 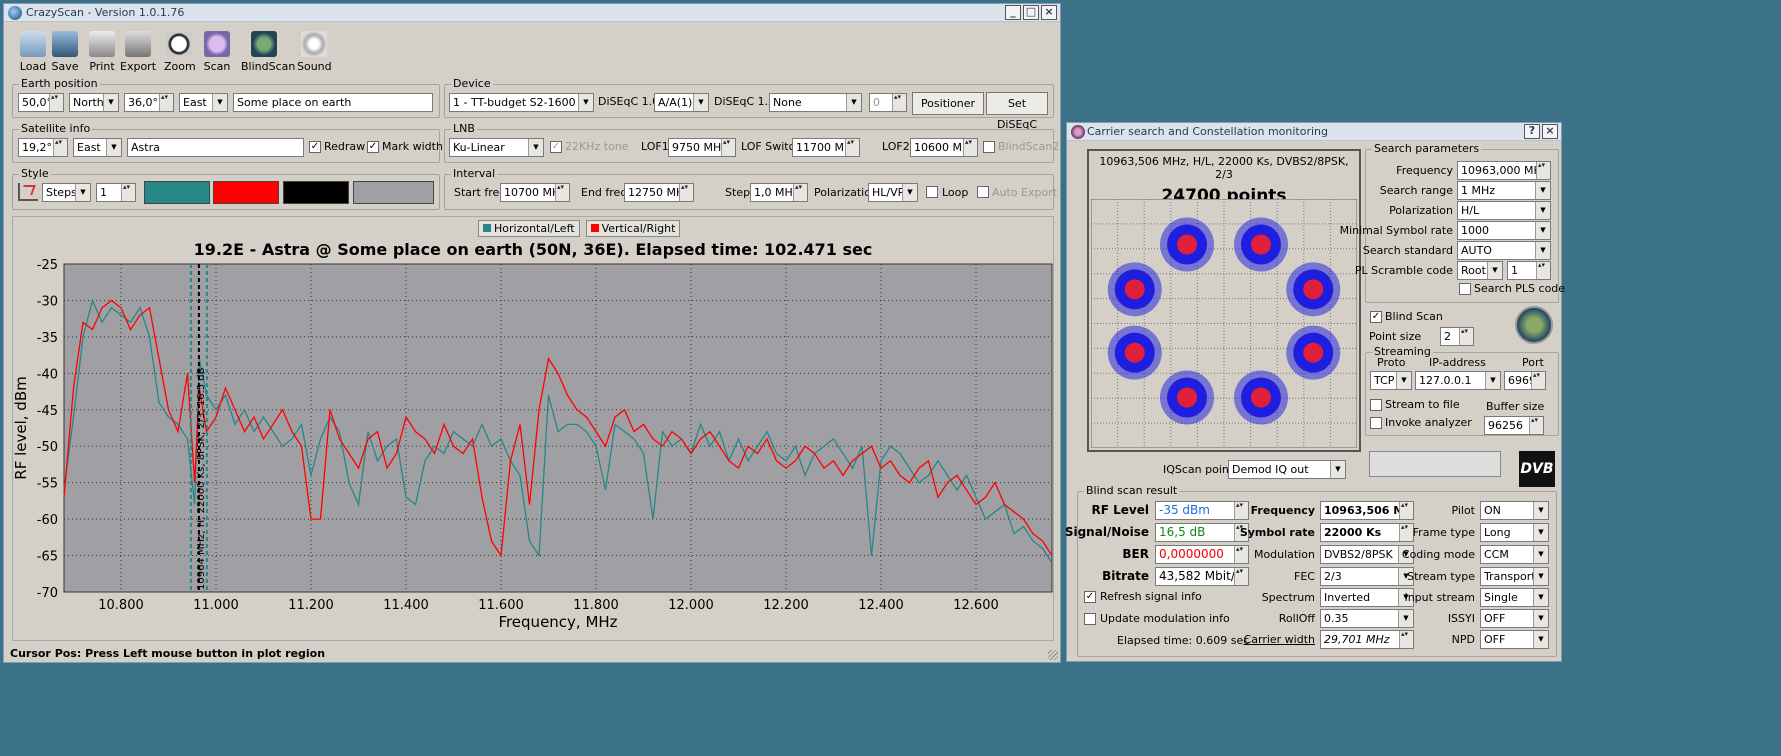 What do you see at coordinates (43, 147) in the screenshot?
I see `sat-position-input: 19,2°` at bounding box center [43, 147].